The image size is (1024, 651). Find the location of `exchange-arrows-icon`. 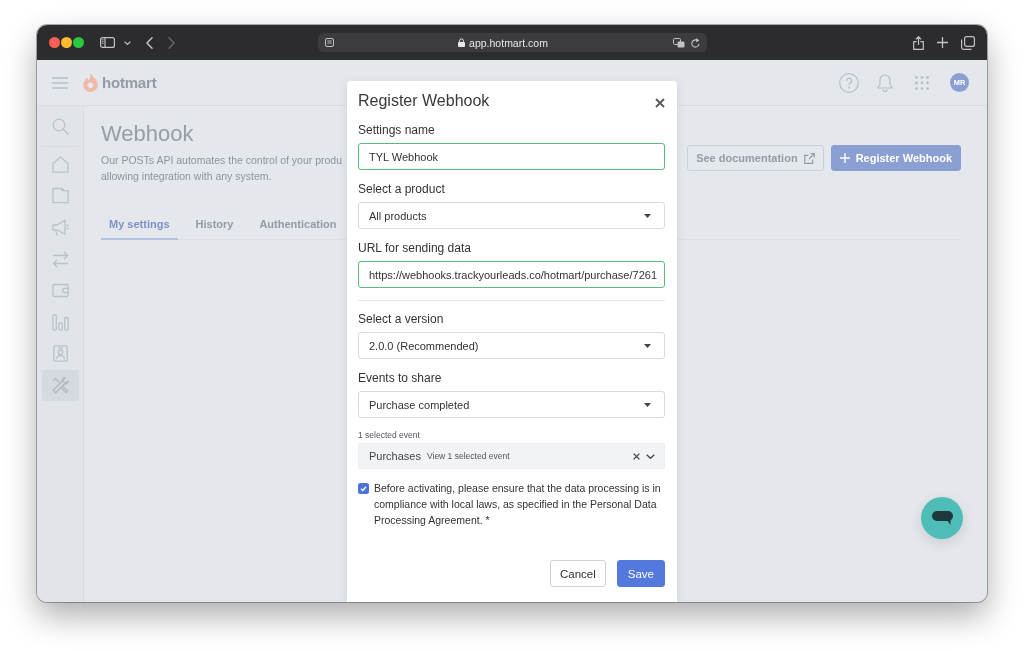

exchange-arrows-icon is located at coordinates (60, 259).